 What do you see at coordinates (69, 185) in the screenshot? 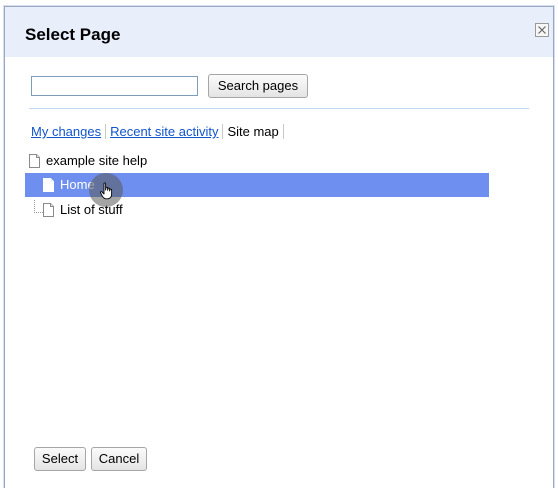
I see `tree-item-home: Home` at bounding box center [69, 185].